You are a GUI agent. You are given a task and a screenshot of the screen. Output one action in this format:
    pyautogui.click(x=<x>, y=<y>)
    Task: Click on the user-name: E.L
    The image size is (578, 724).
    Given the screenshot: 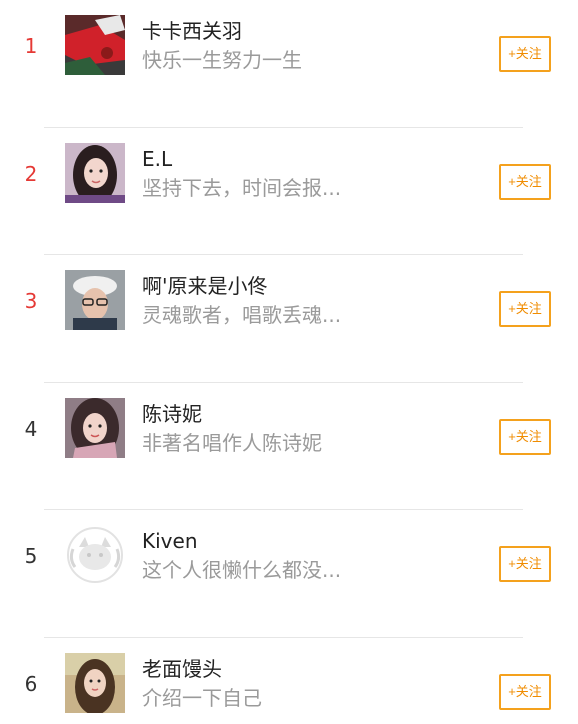 What is the action you would take?
    pyautogui.click(x=157, y=159)
    